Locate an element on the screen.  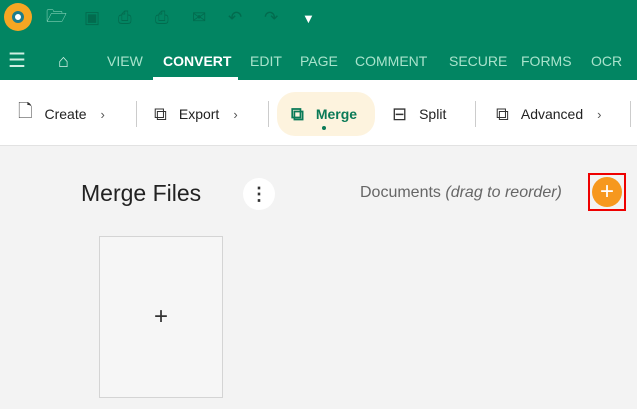
more-options-button: ⋮ is located at coordinates (259, 194).